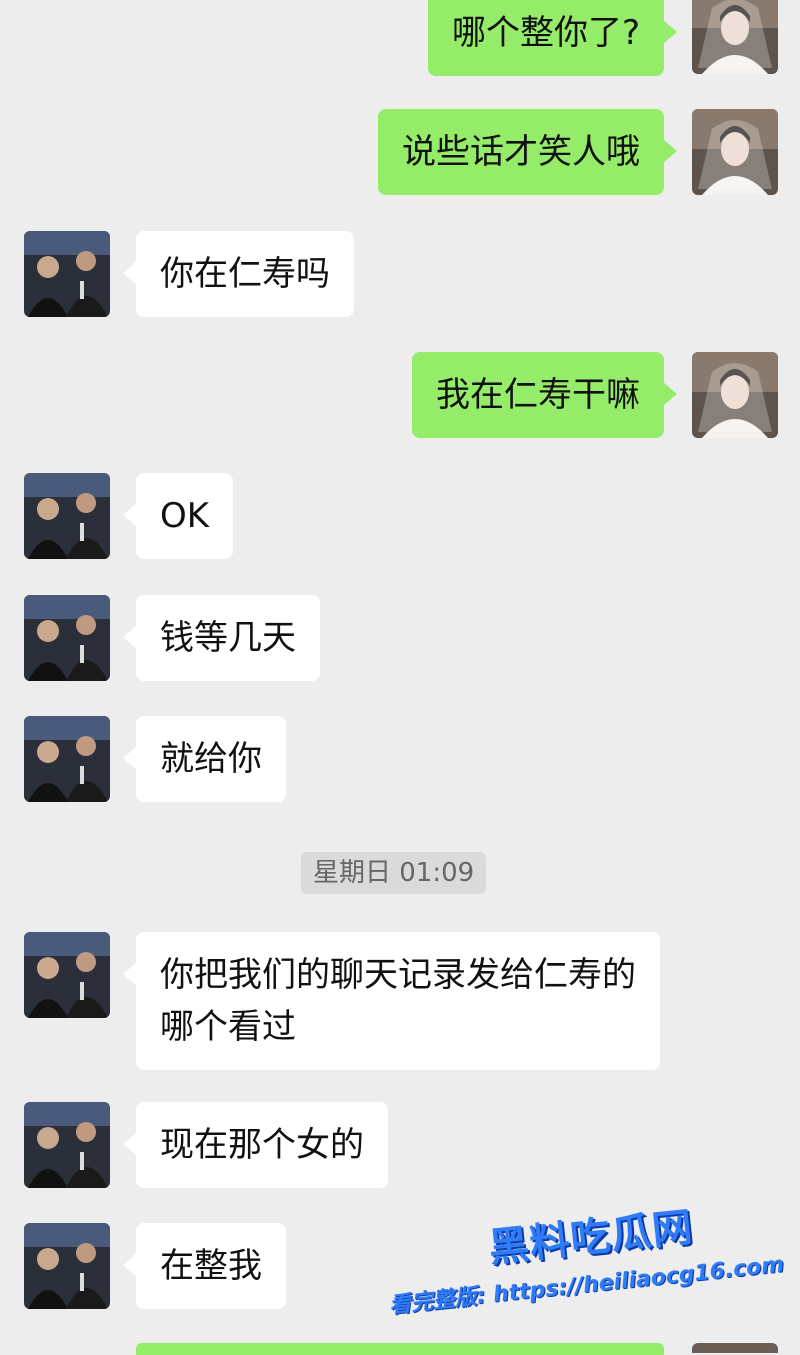  What do you see at coordinates (552, 38) in the screenshot?
I see `outgoing-message-bubble: 哪个整你了?` at bounding box center [552, 38].